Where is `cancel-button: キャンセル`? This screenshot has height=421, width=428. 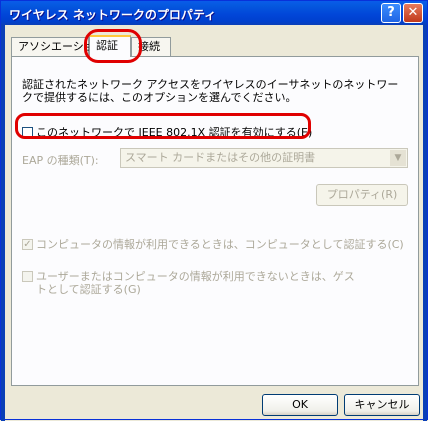 cancel-button: キャンセル is located at coordinates (382, 405).